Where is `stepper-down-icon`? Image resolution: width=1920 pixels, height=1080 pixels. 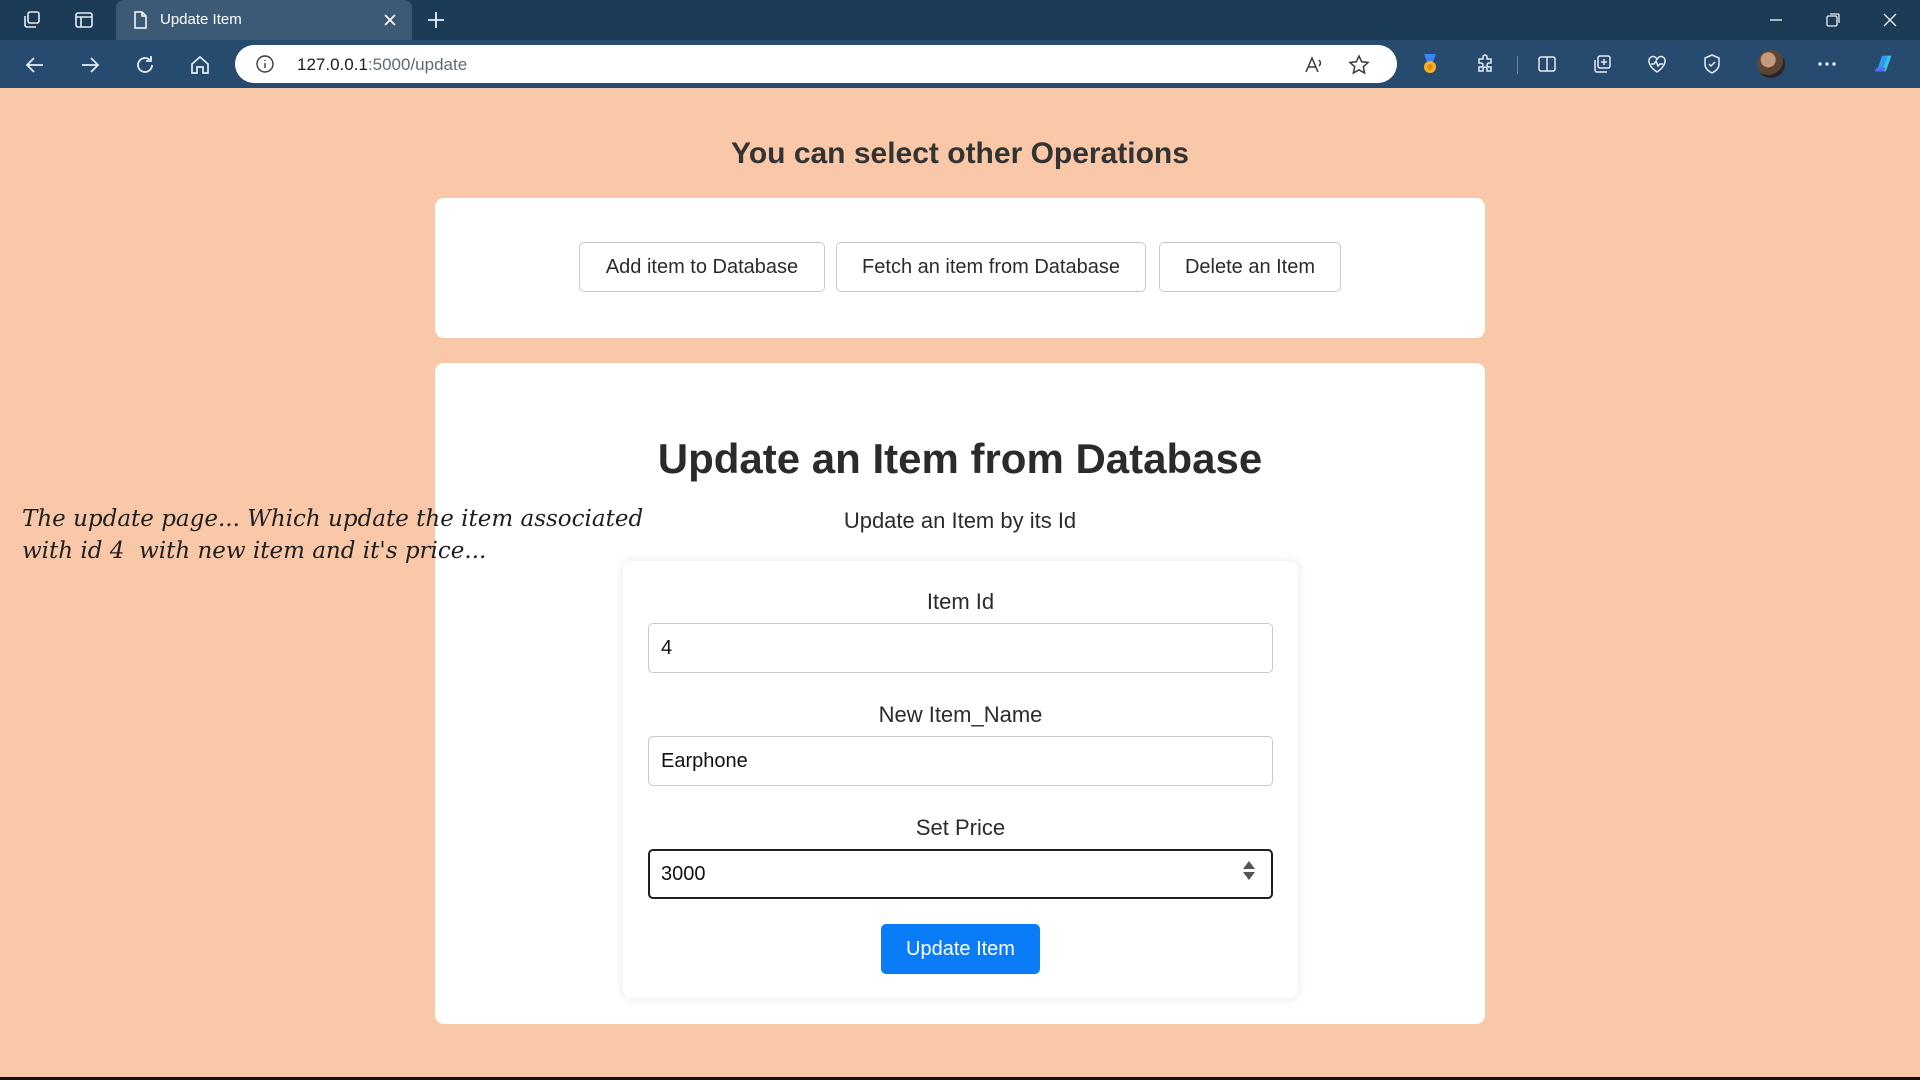
stepper-down-icon is located at coordinates (1249, 875).